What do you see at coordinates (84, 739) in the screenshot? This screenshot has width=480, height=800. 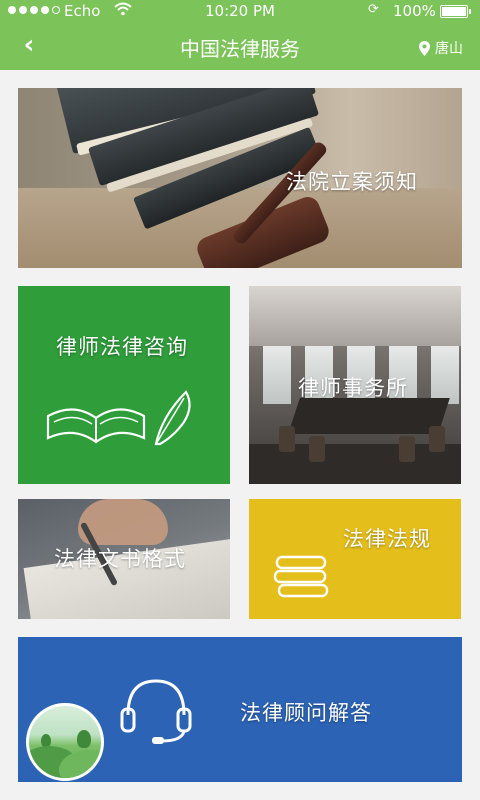 I see `tree-shape` at bounding box center [84, 739].